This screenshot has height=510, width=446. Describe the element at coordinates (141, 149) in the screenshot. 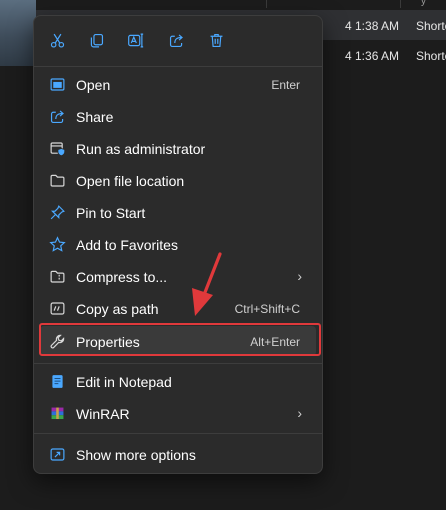

I see `menu-item-label: Run as administrator` at that location.